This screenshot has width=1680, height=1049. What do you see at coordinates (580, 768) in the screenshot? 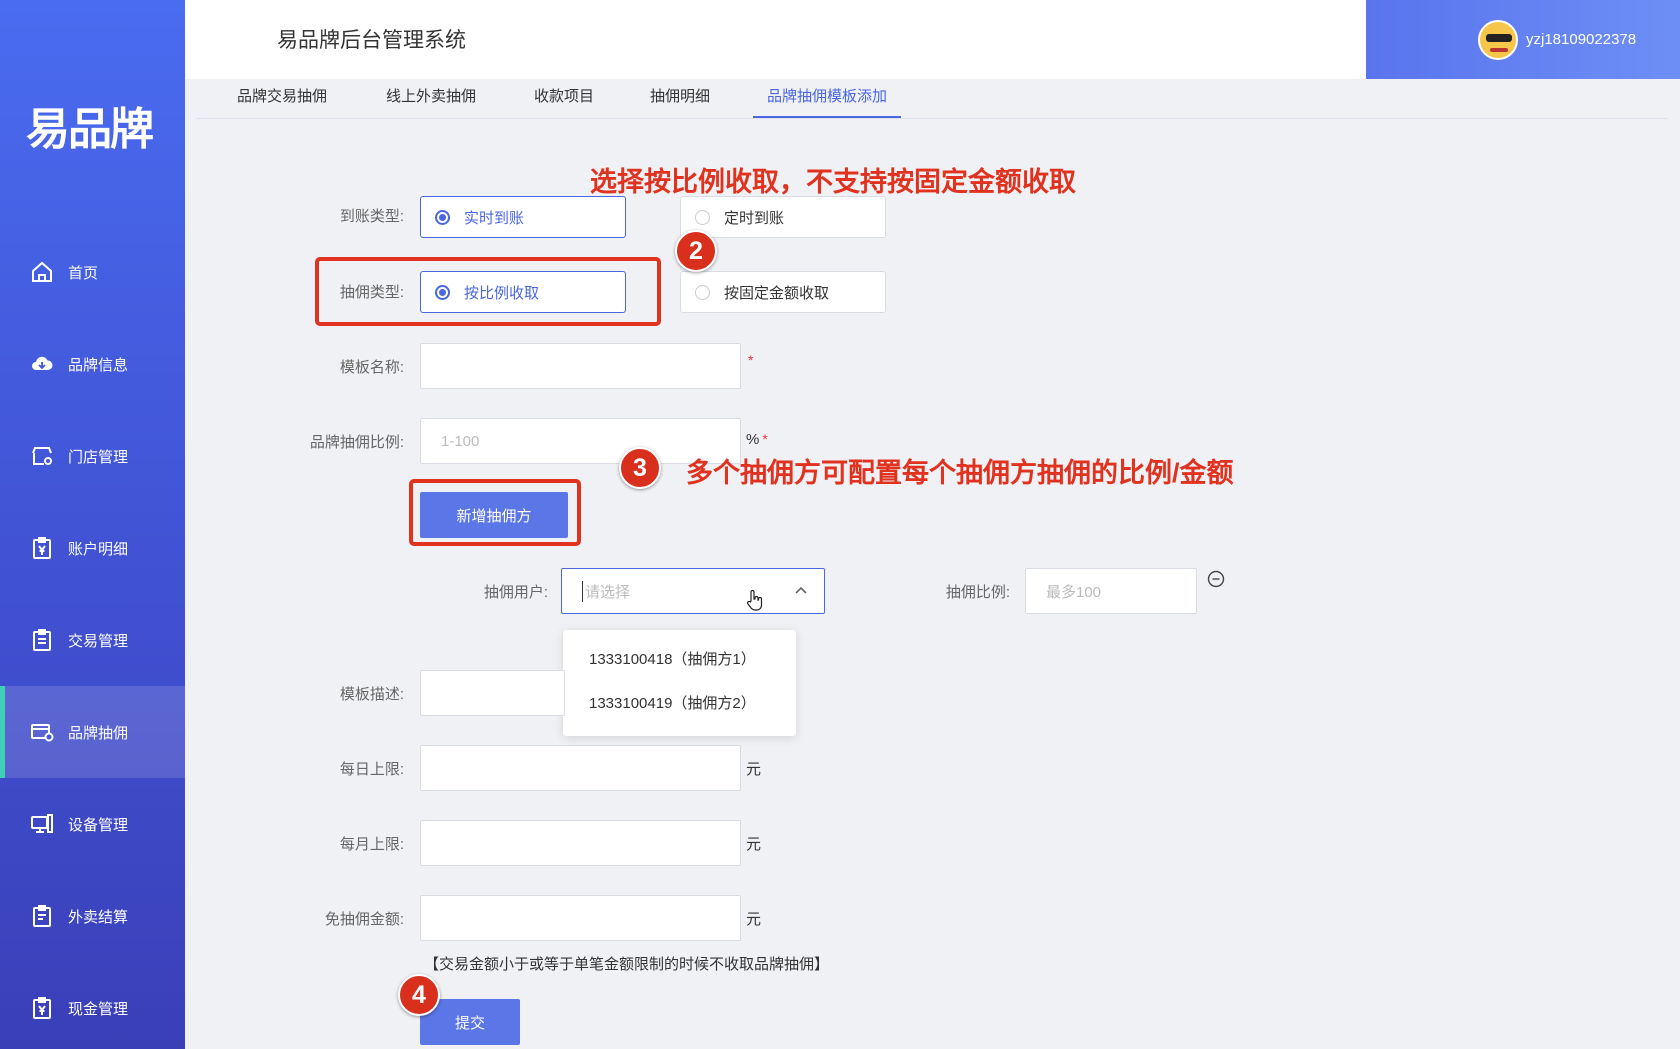
I see `daily-limit-input` at bounding box center [580, 768].